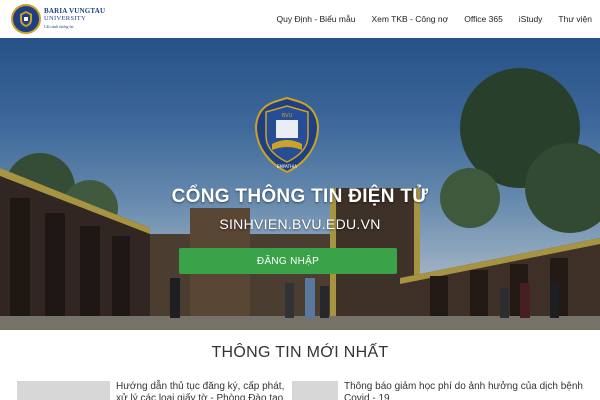  Describe the element at coordinates (483, 19) in the screenshot. I see `nav-item-office365: Office 365` at that location.